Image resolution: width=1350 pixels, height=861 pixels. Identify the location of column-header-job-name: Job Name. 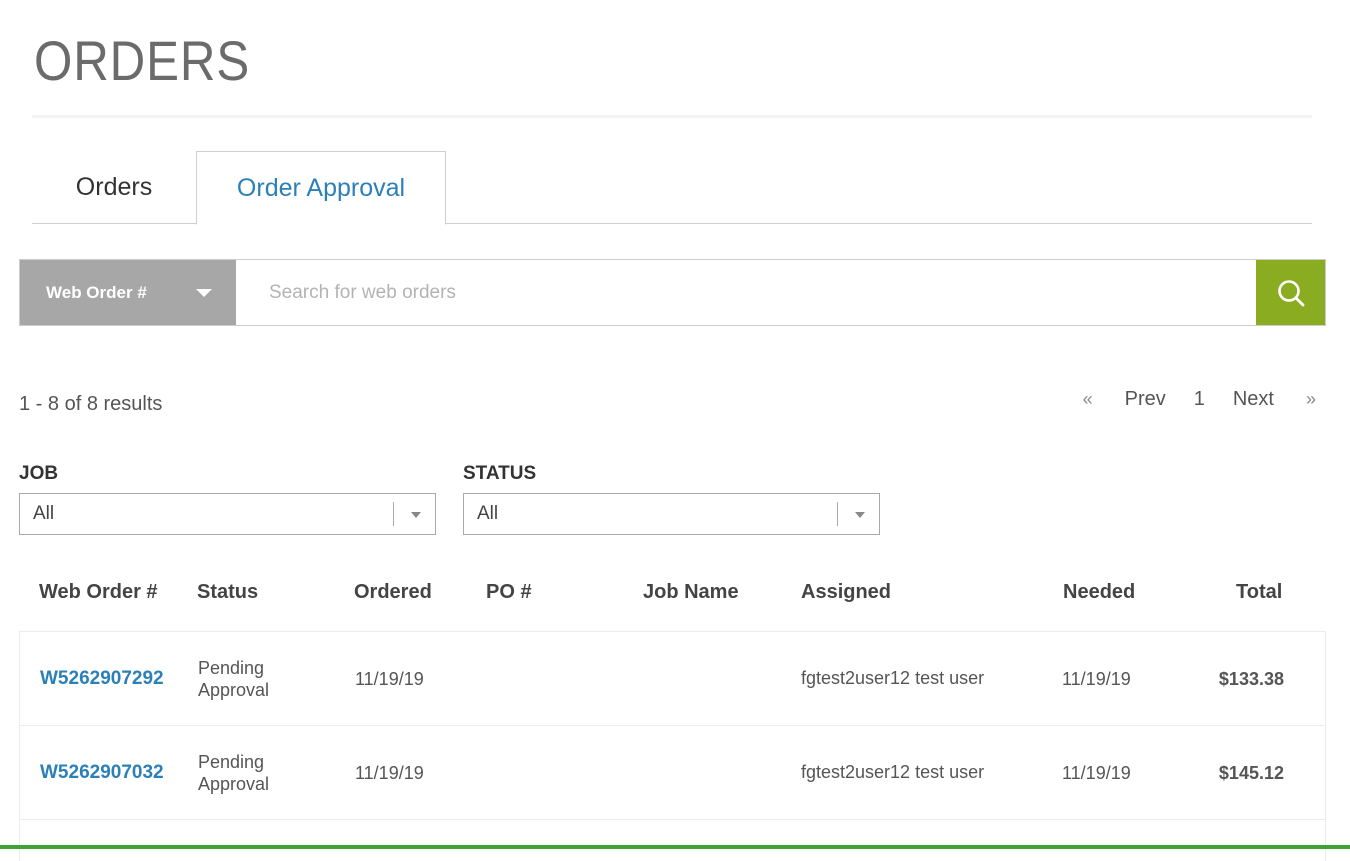
(691, 592).